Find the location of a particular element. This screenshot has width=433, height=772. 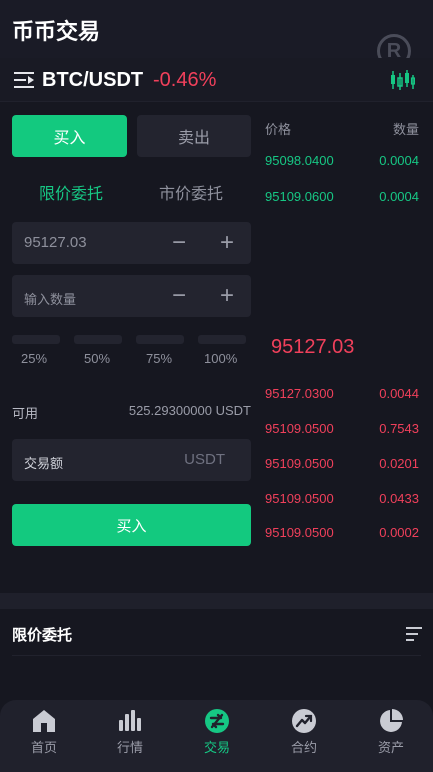

trade-icon is located at coordinates (217, 721).